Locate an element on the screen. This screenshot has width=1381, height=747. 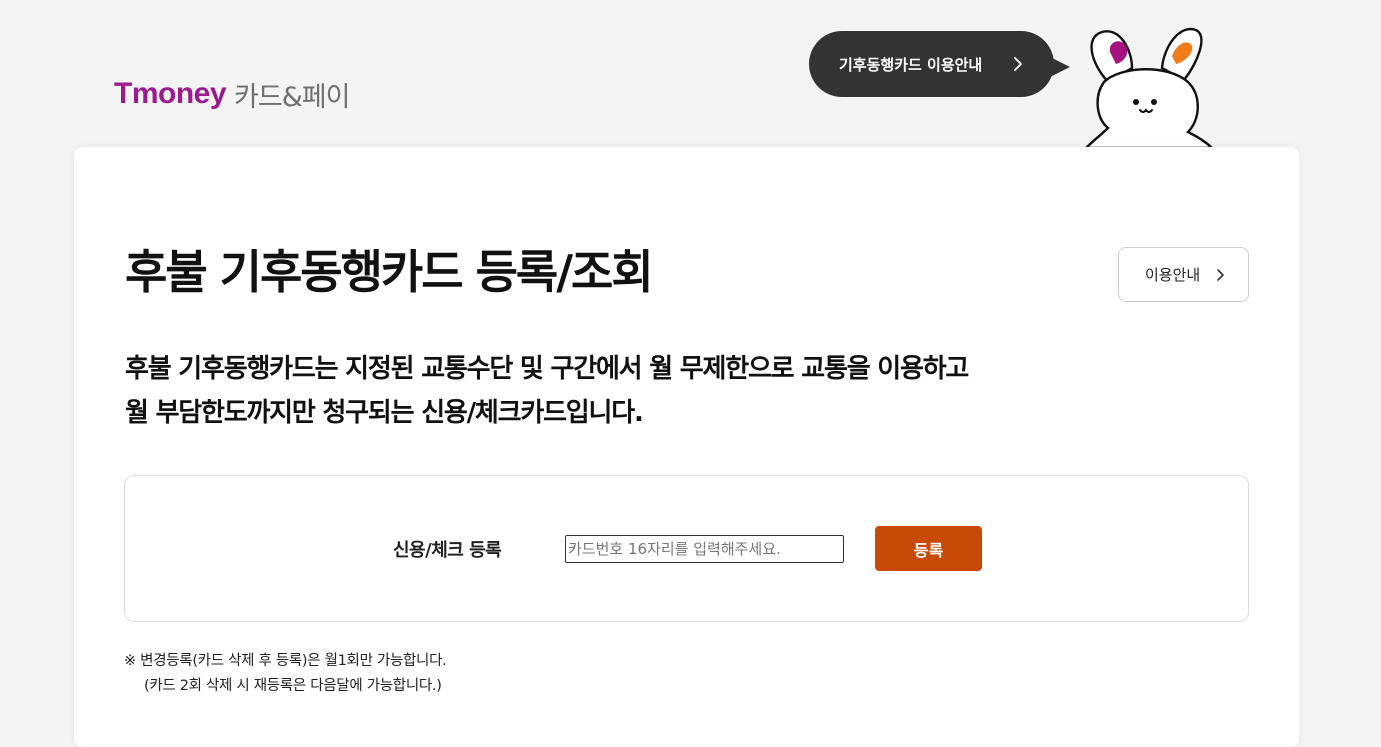
description-line-2: 월 부담한도까지만 청구되는 신용/체크카드입니다. is located at coordinates (384, 413).